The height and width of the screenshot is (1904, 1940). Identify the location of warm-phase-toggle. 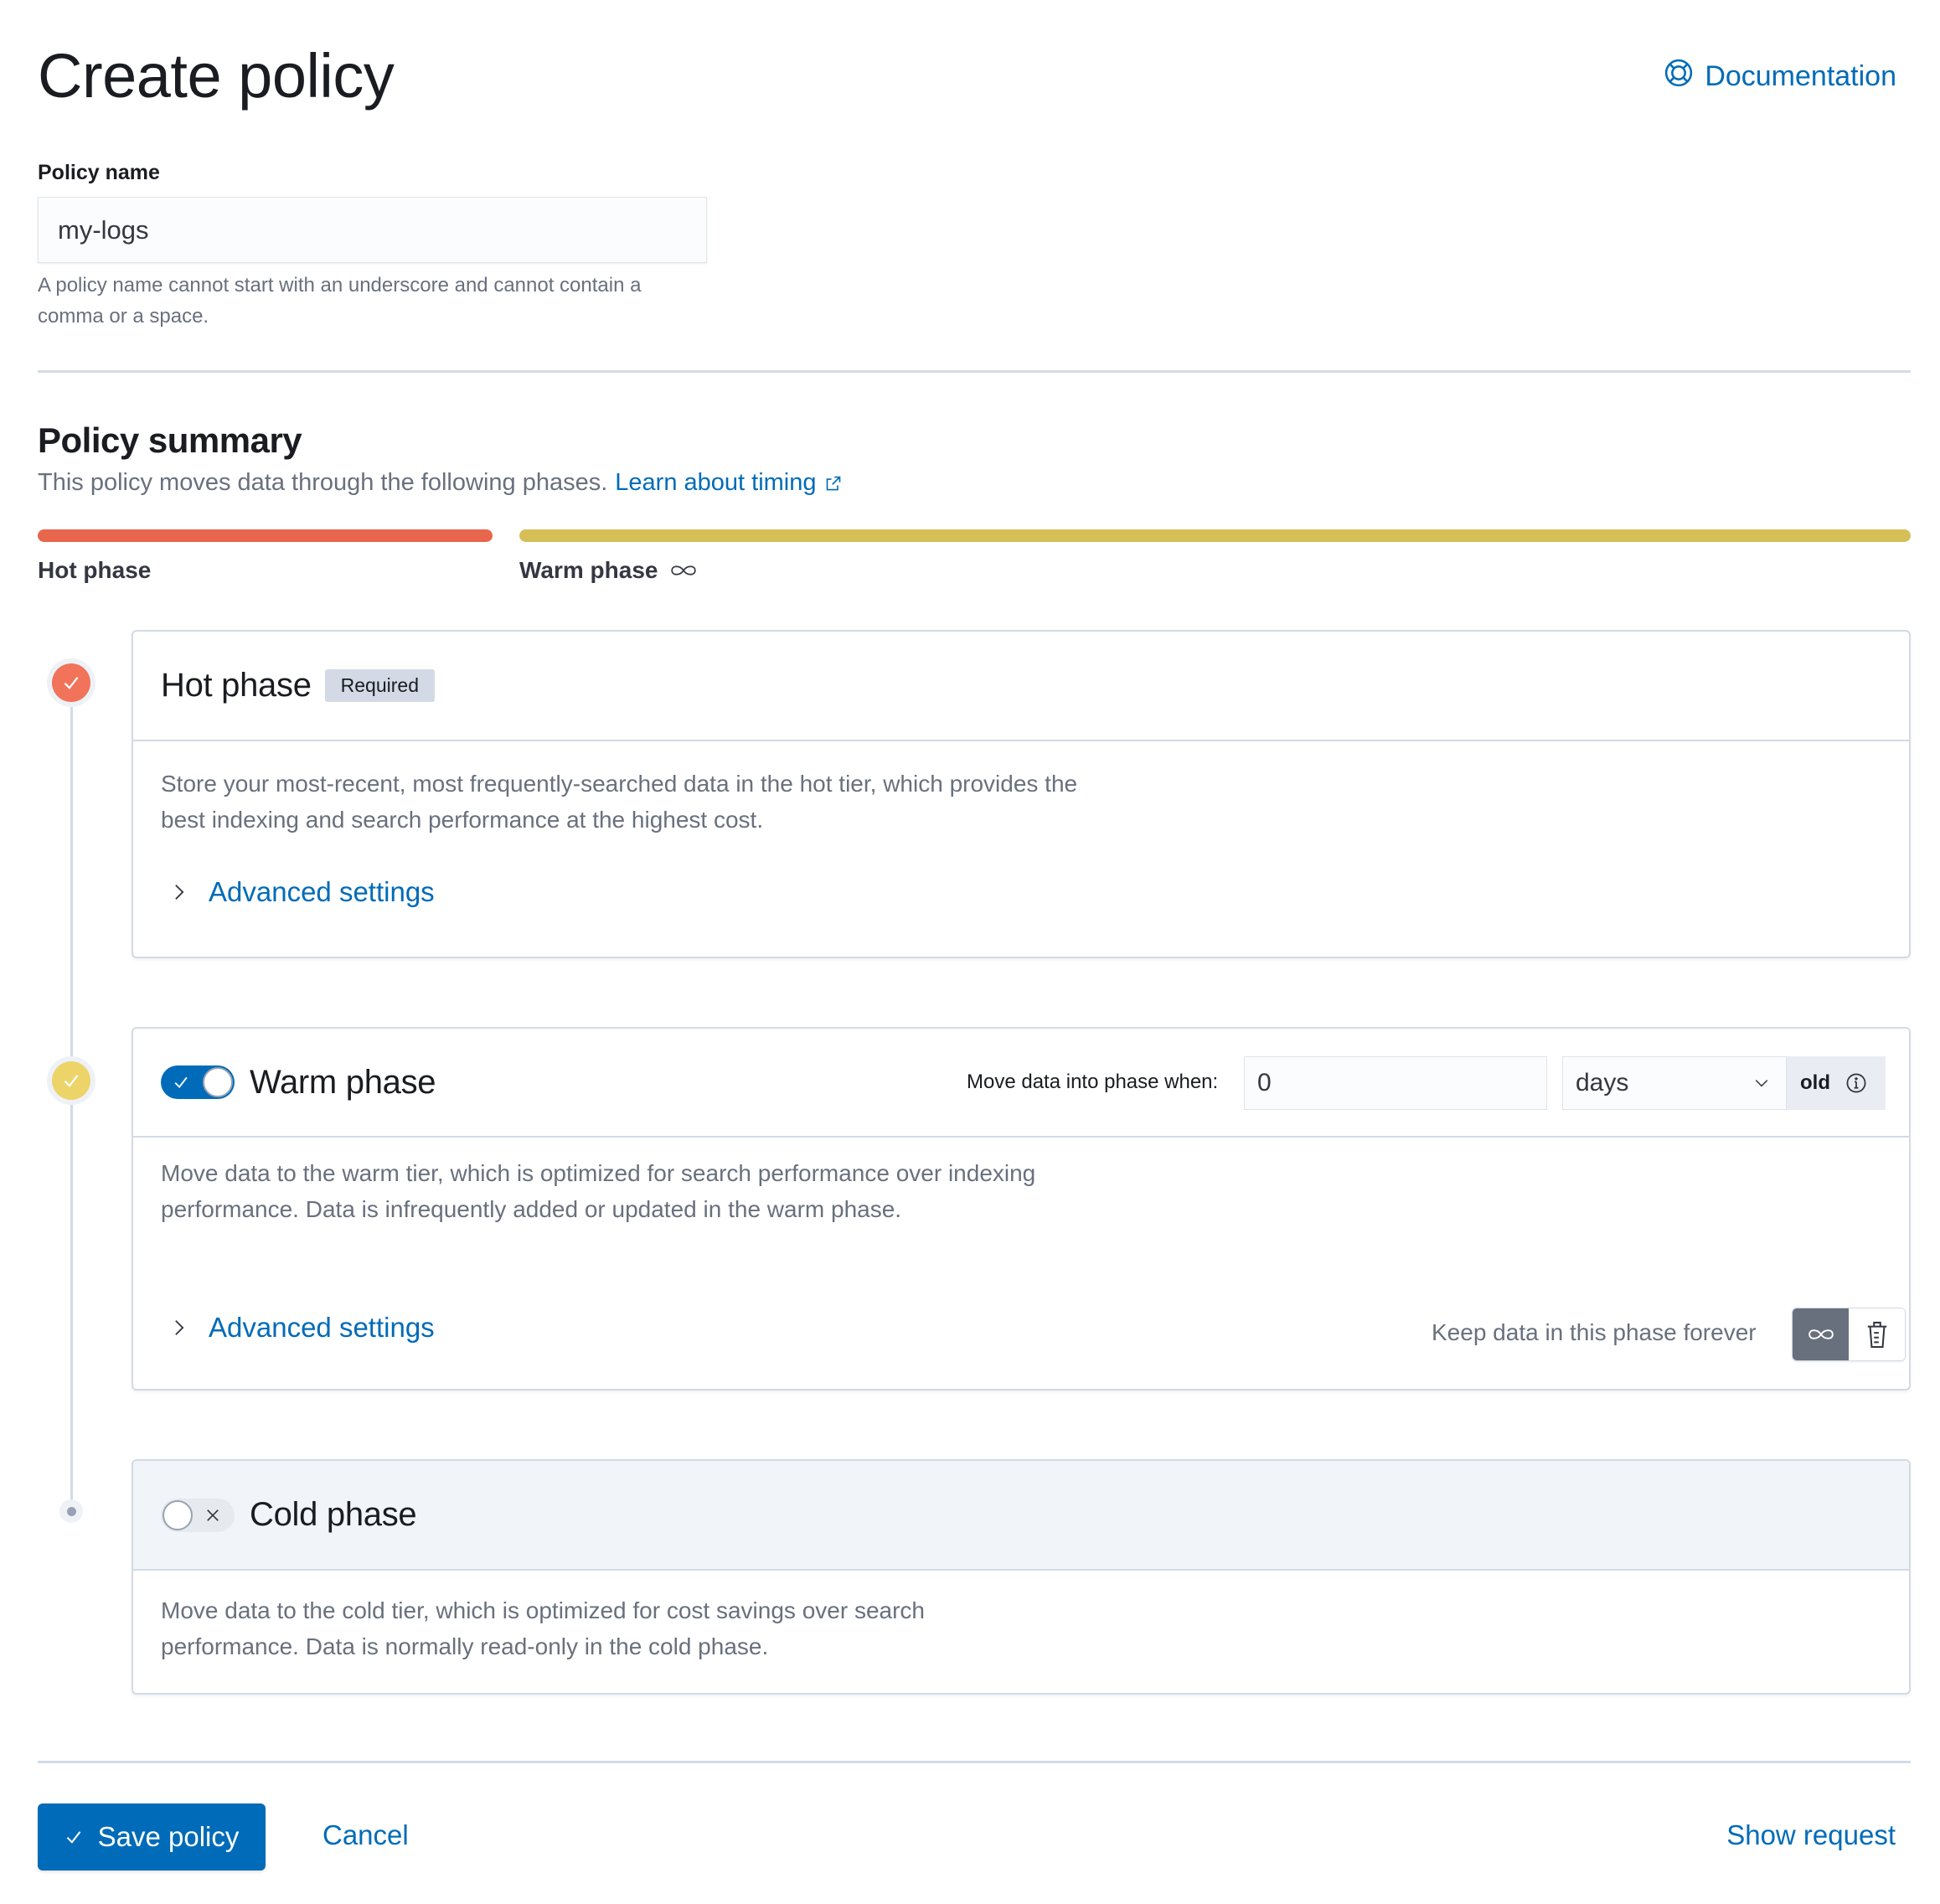
(198, 1082).